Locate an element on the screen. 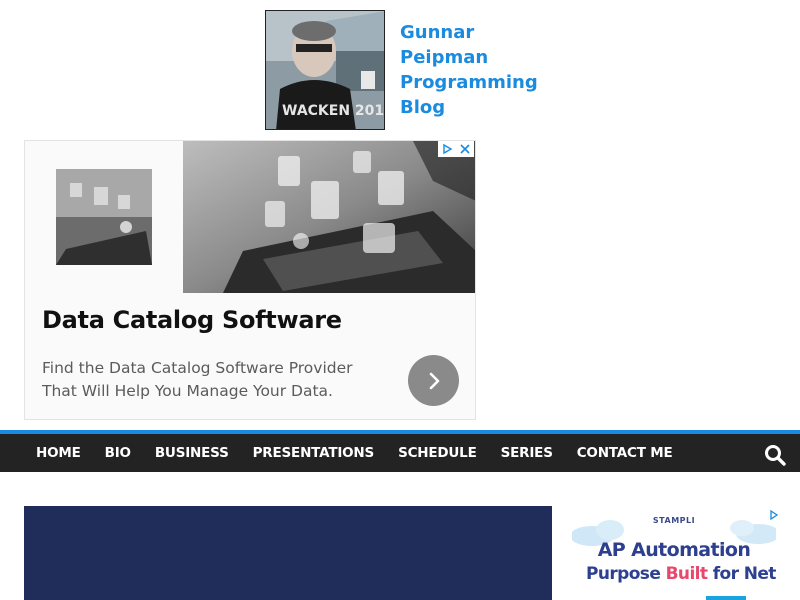 Image resolution: width=800 pixels, height=600 pixels. ad-next-button is located at coordinates (433, 380).